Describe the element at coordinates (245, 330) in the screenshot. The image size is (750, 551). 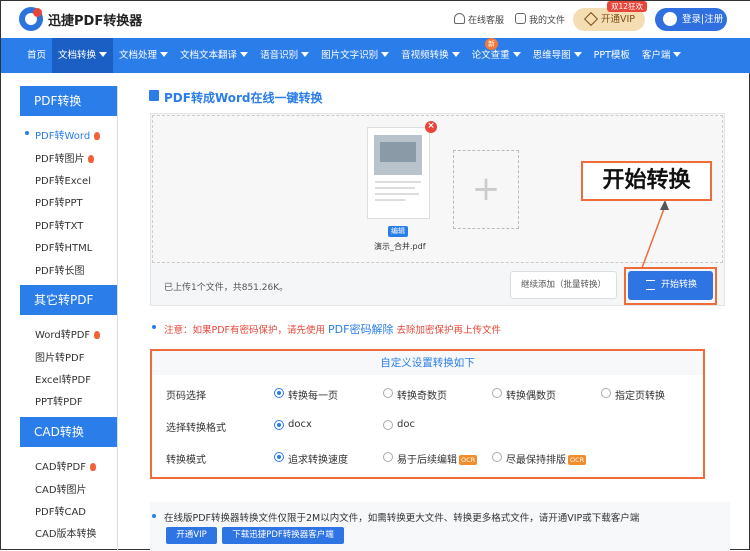
I see `note-prefix: 注意：如果PDF有密码保护，请先使用` at that location.